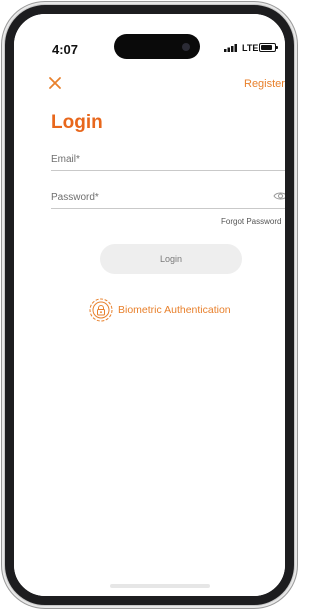  What do you see at coordinates (149, 36) in the screenshot?
I see `status-bar: 4:07 LTE` at bounding box center [149, 36].